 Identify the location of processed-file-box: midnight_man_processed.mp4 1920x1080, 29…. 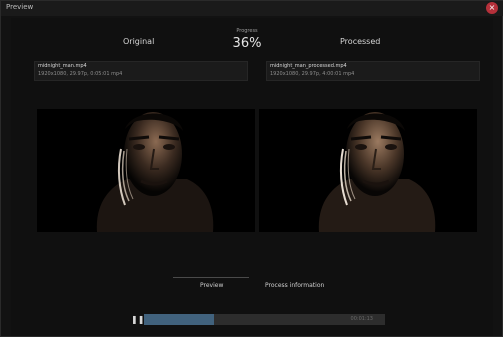
(373, 71).